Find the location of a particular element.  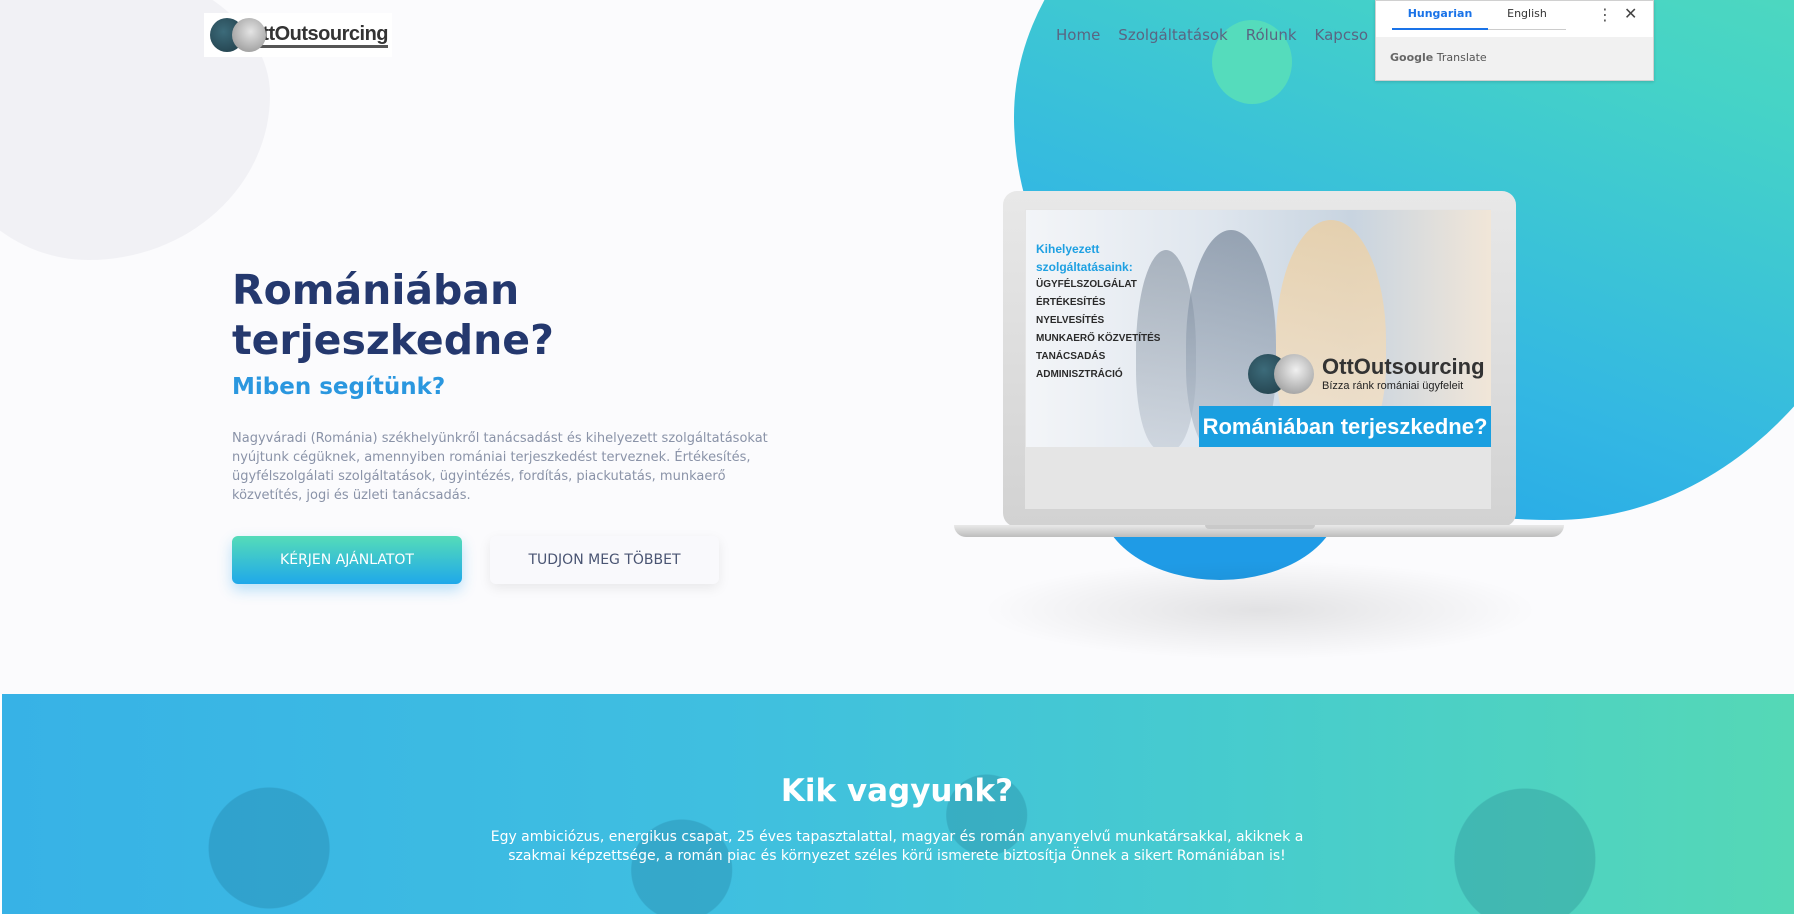

nav-item-contact: Kapcso is located at coordinates (1342, 35).